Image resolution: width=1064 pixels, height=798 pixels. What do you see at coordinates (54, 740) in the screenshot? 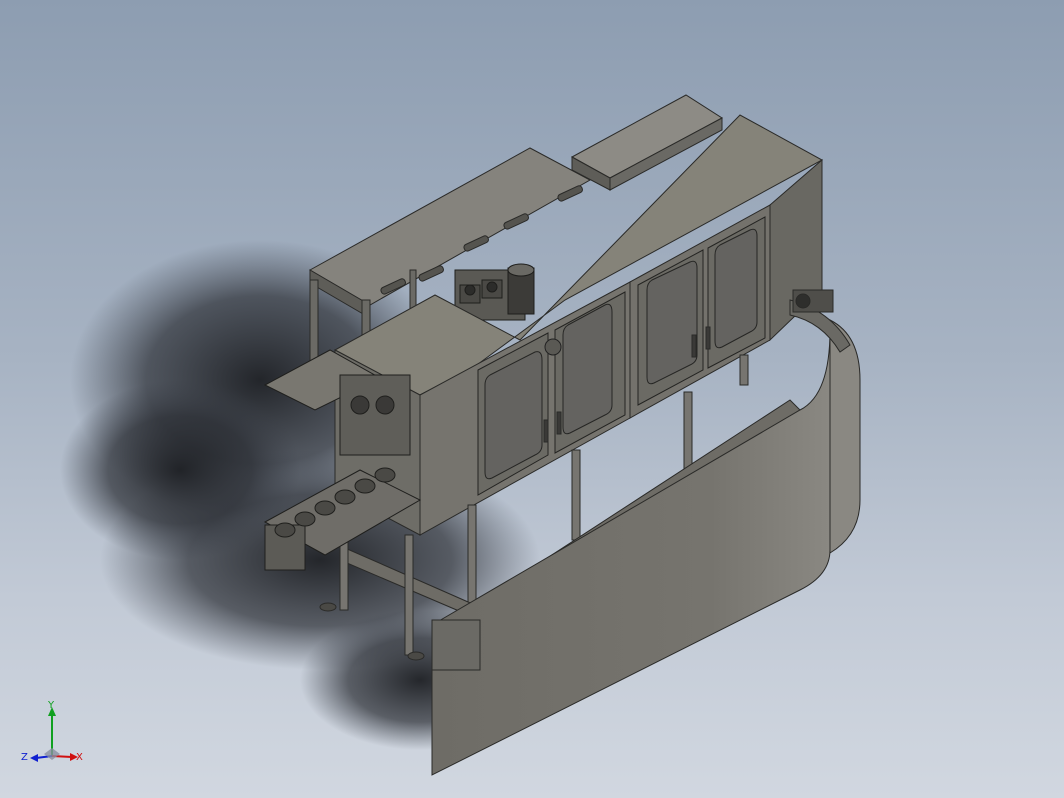
I see `view-orientation-triad: Y X Z` at bounding box center [54, 740].